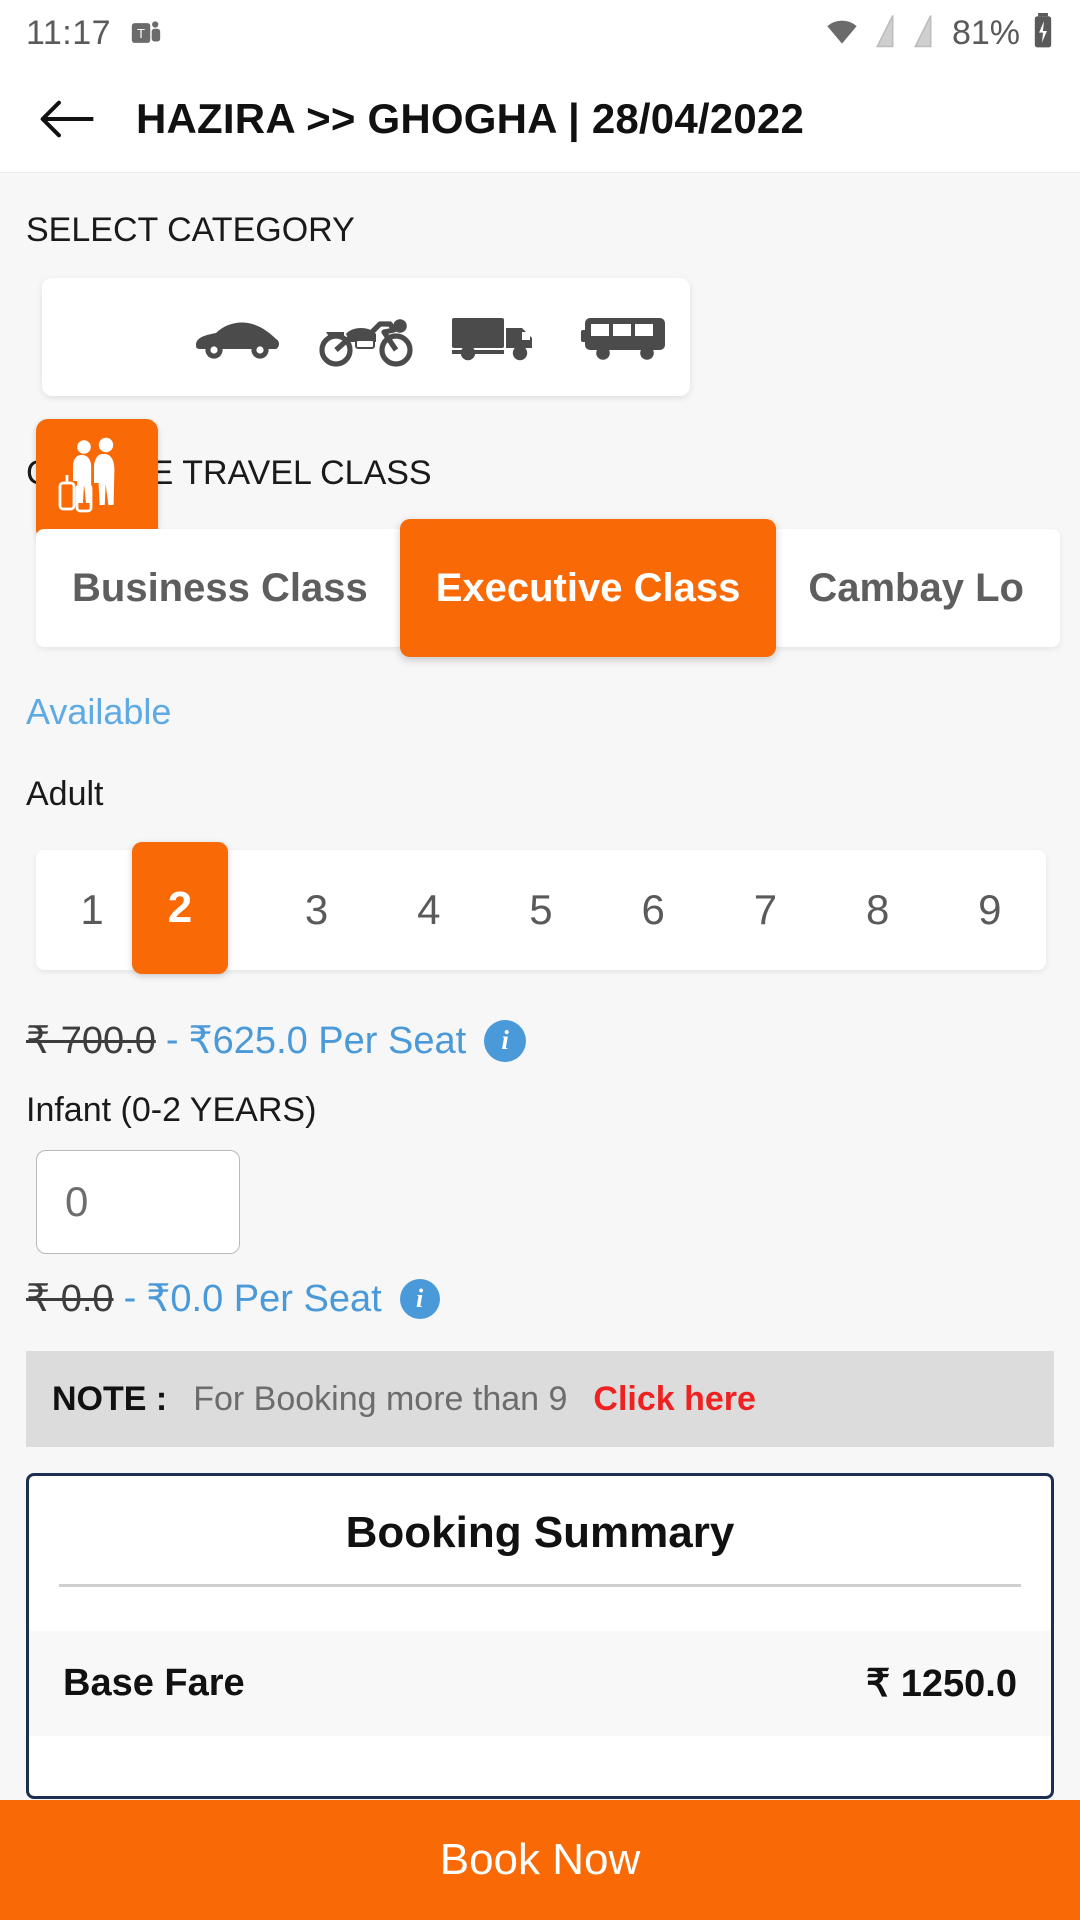 Image resolution: width=1080 pixels, height=1920 pixels. What do you see at coordinates (91, 1041) in the screenshot?
I see `adult-price-original: ₹ 700.0` at bounding box center [91, 1041].